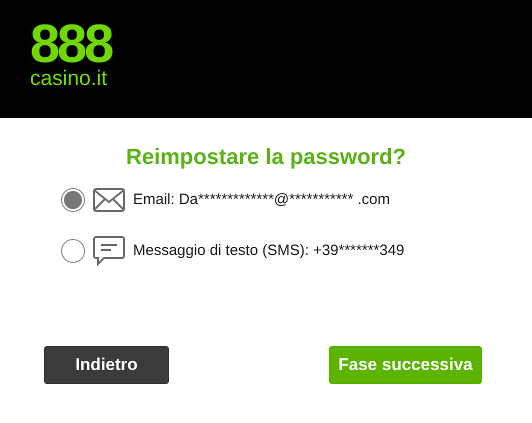 The height and width of the screenshot is (423, 532). What do you see at coordinates (75, 55) in the screenshot?
I see `logo: 888 casino.it` at bounding box center [75, 55].